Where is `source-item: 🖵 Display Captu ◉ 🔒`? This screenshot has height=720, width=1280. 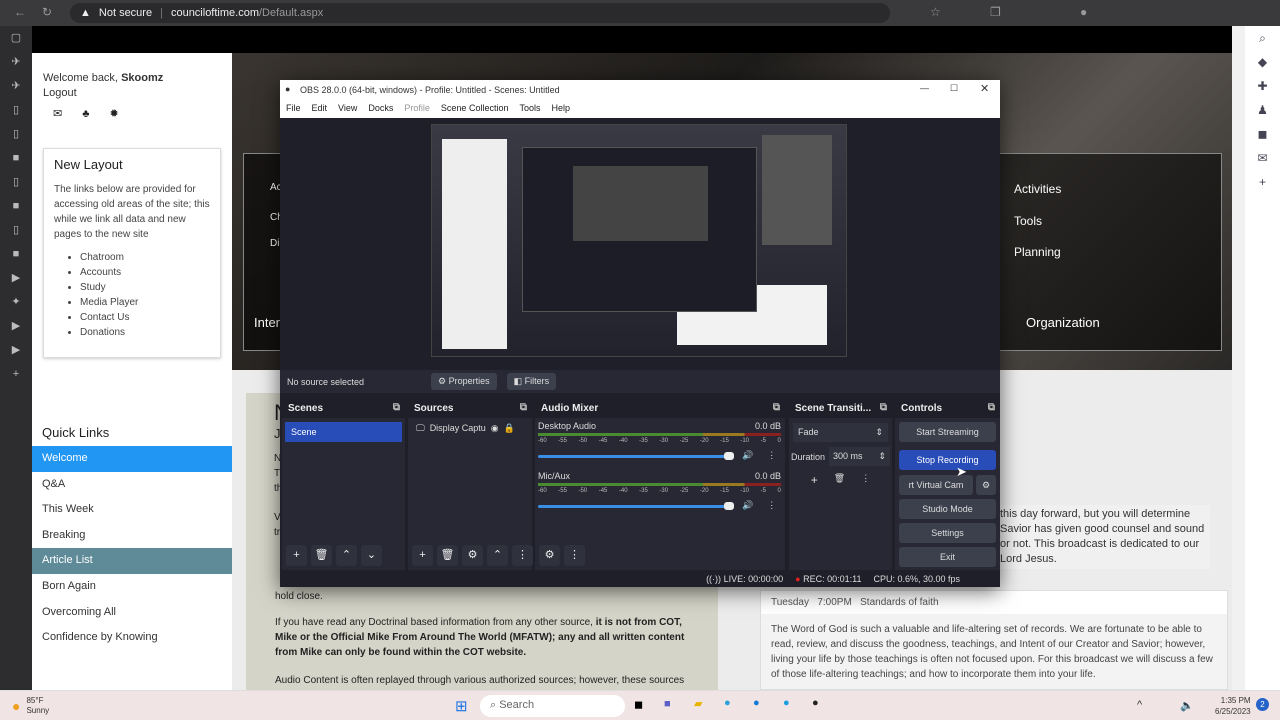 source-item: 🖵 Display Captu ◉ 🔒 is located at coordinates (470, 428).